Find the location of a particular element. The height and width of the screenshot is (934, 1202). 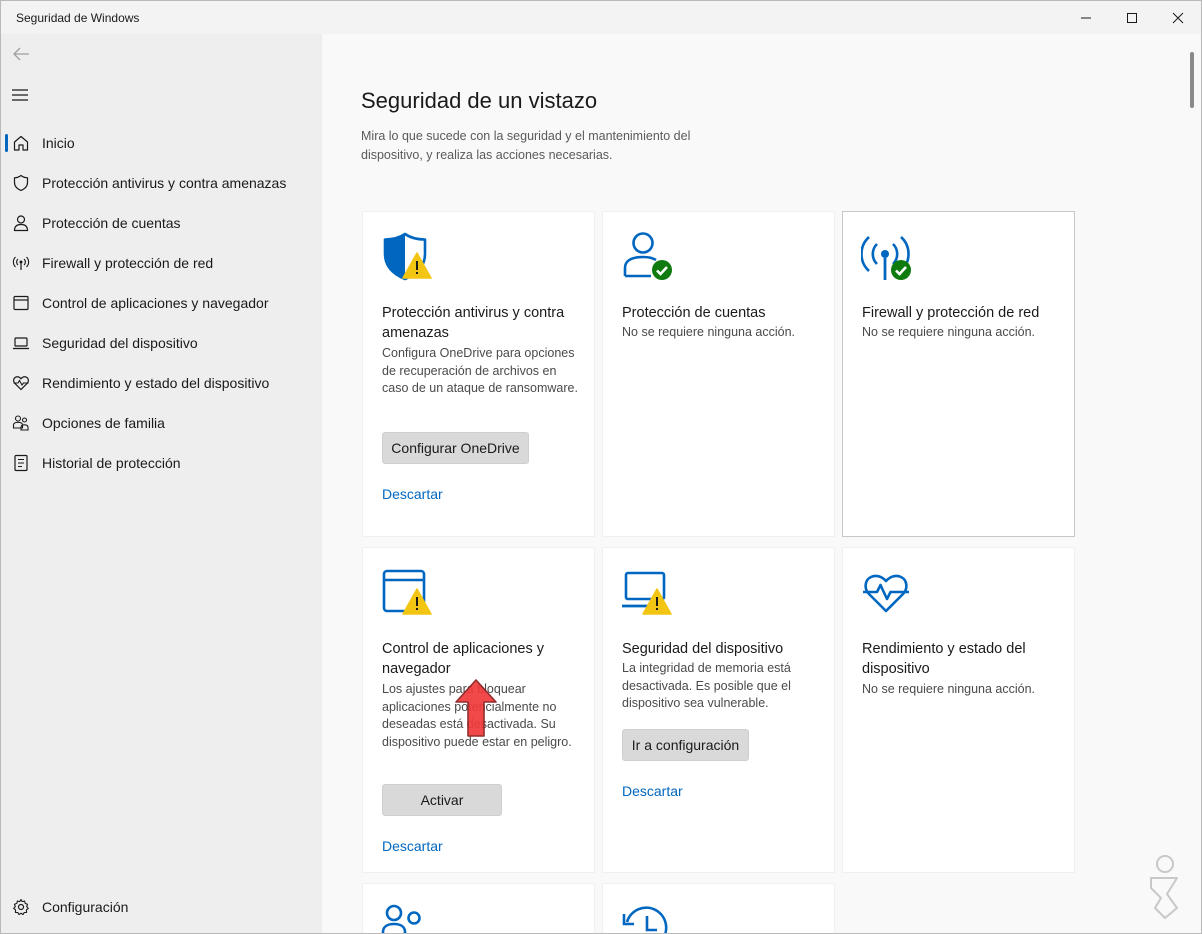

activate-button: Activar is located at coordinates (442, 800).